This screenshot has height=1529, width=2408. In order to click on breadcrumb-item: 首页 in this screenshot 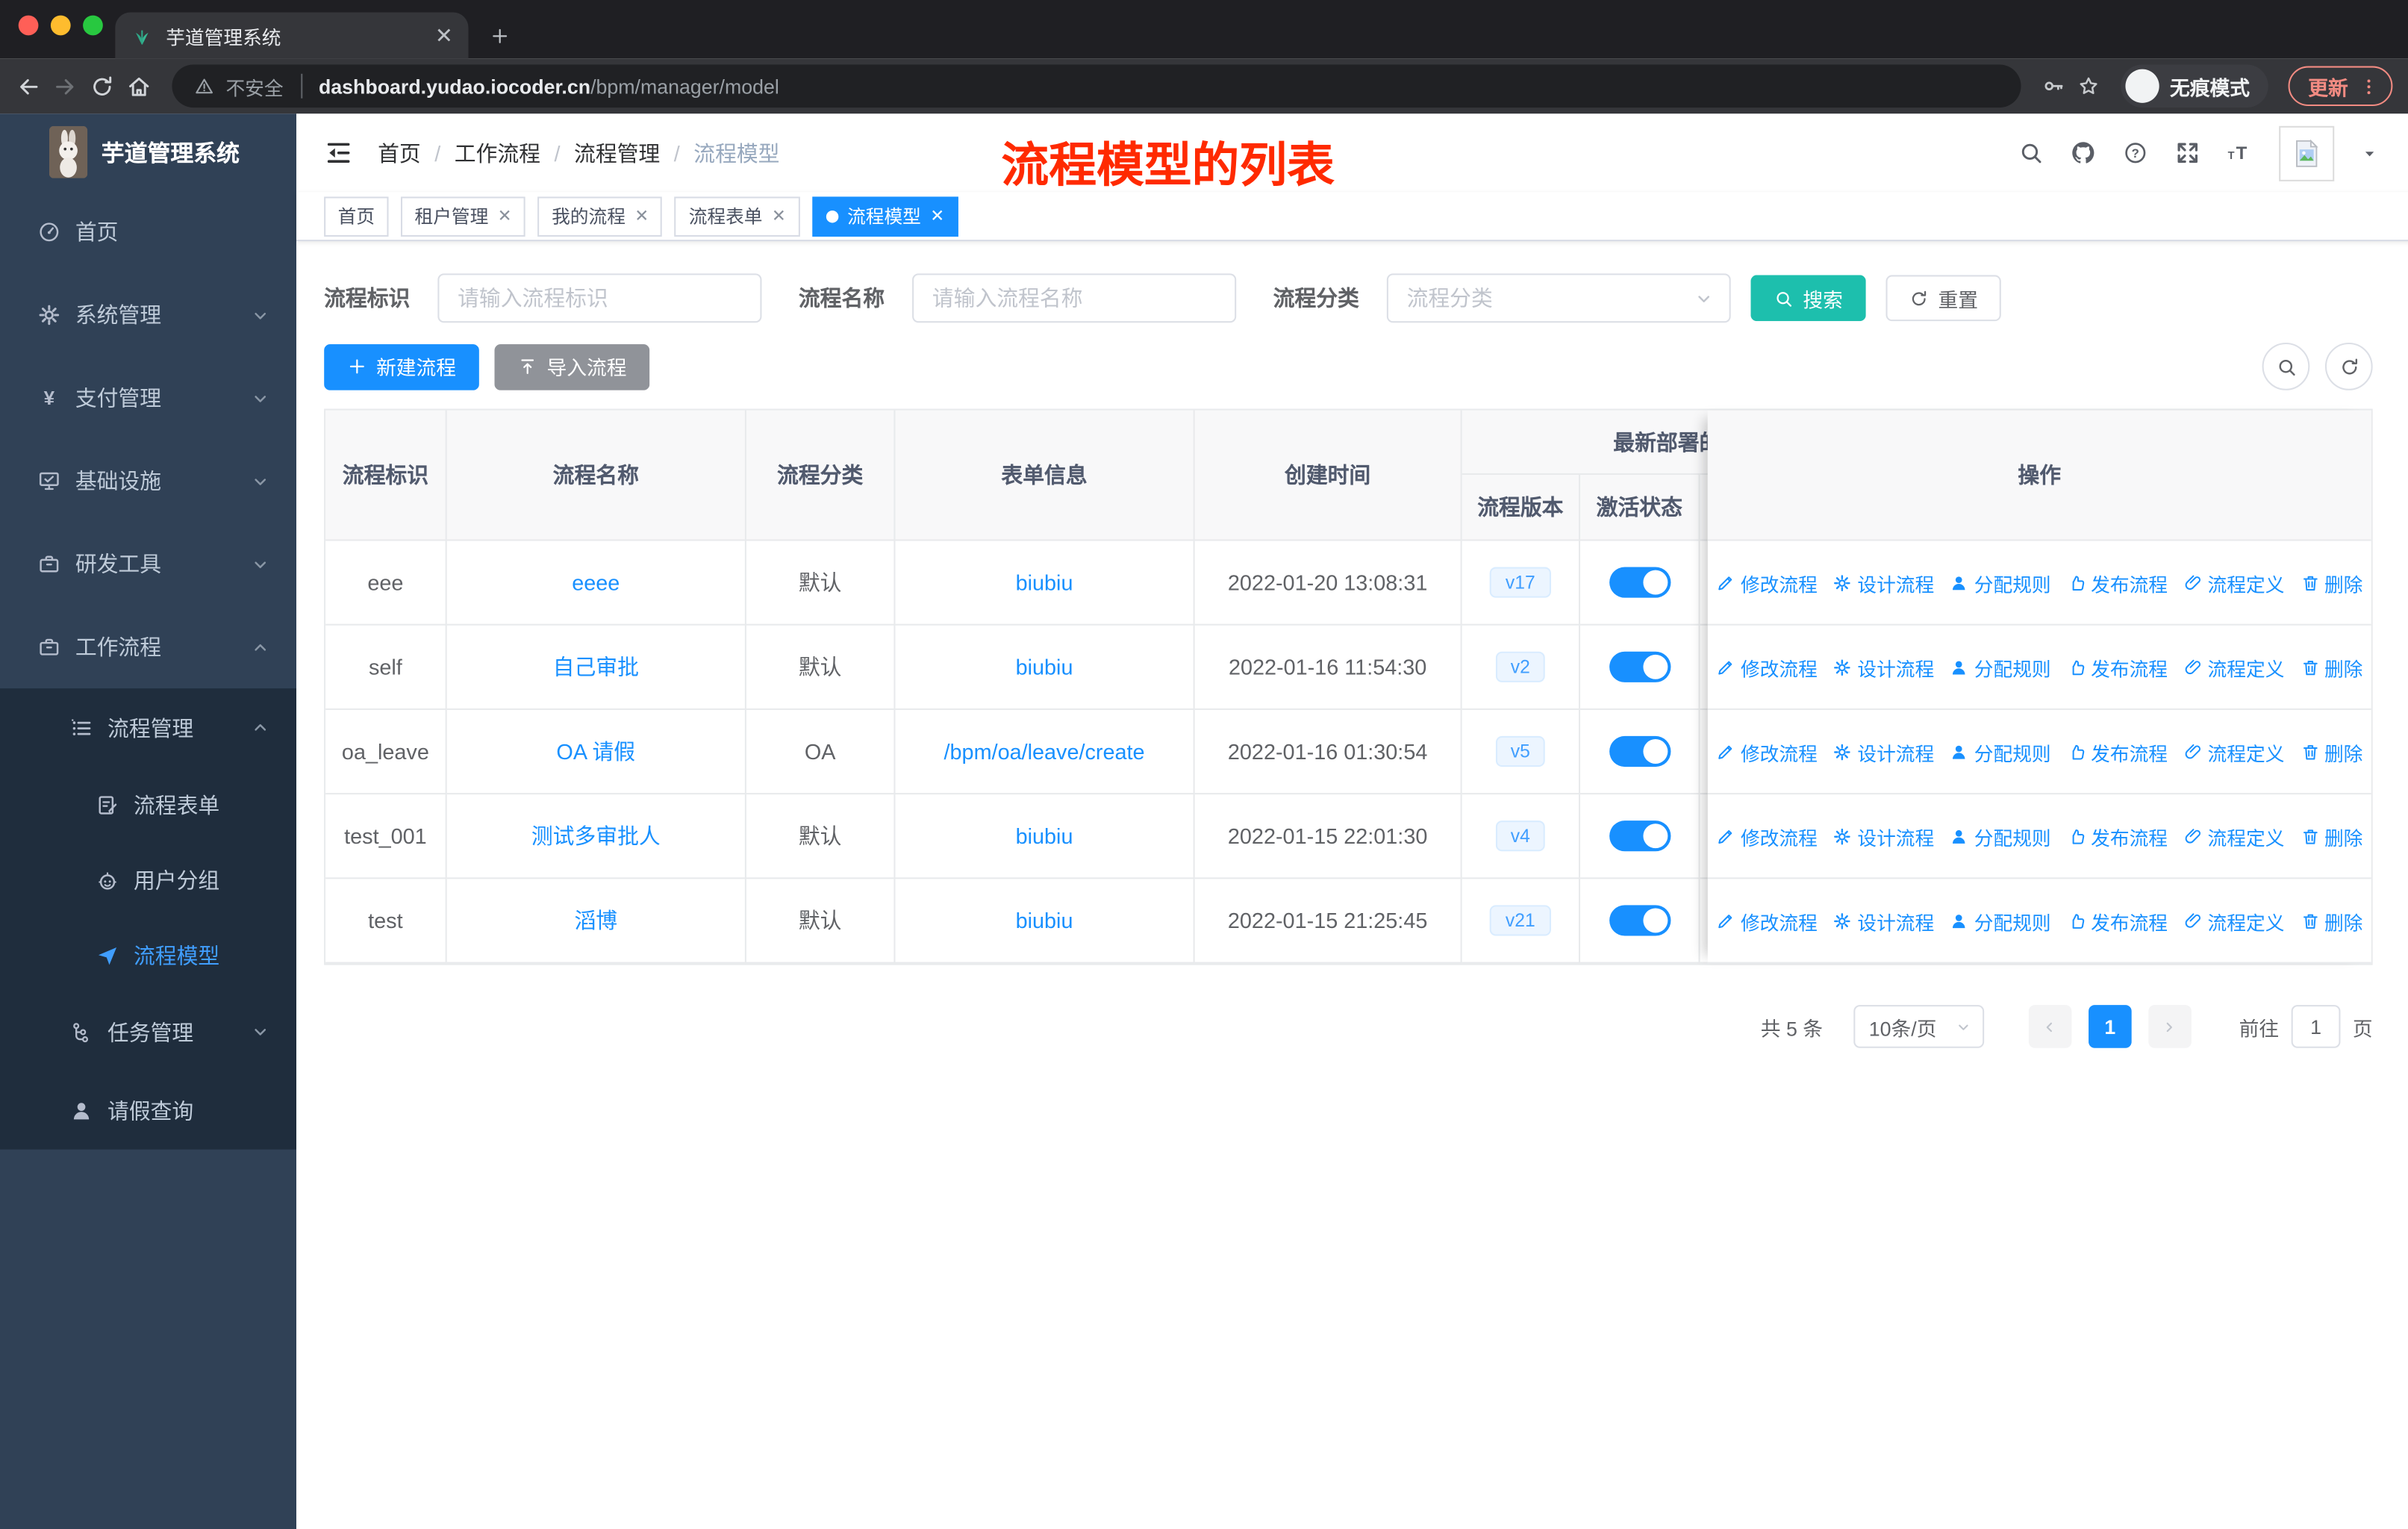, I will do `click(399, 152)`.